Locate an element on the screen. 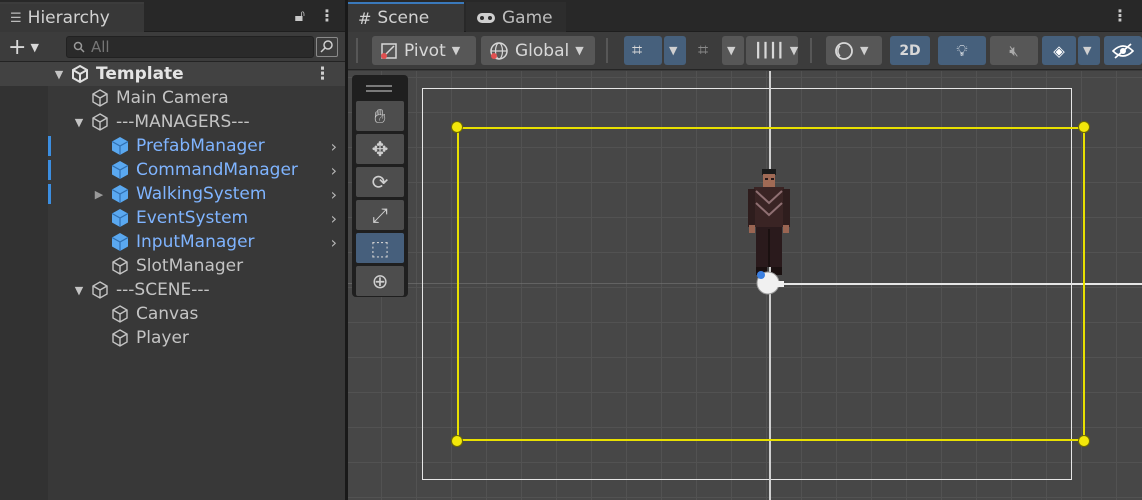 The width and height of the screenshot is (1142, 500). mode-2d-label: 2D is located at coordinates (910, 50).